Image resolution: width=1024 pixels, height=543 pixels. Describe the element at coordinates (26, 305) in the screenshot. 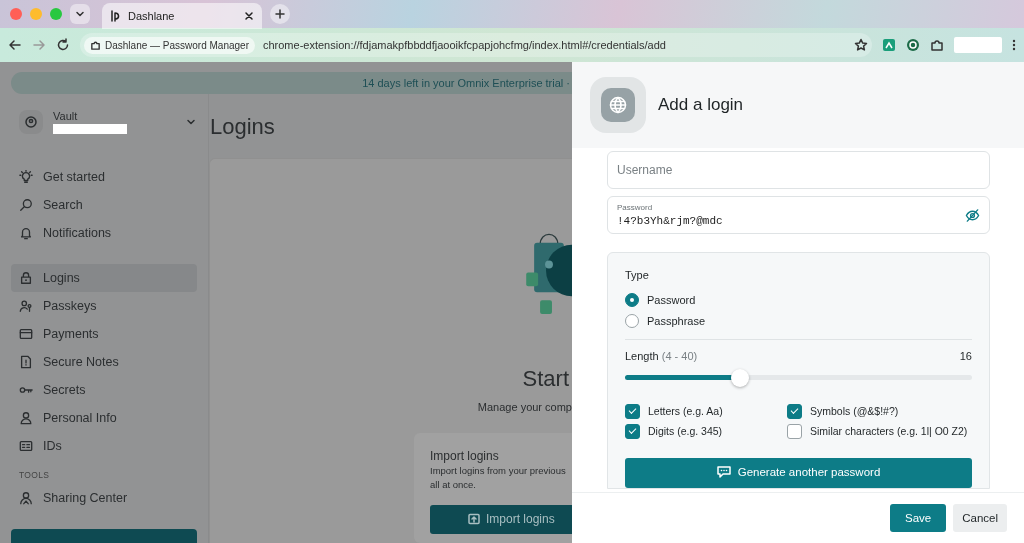

I see `people-icon` at that location.